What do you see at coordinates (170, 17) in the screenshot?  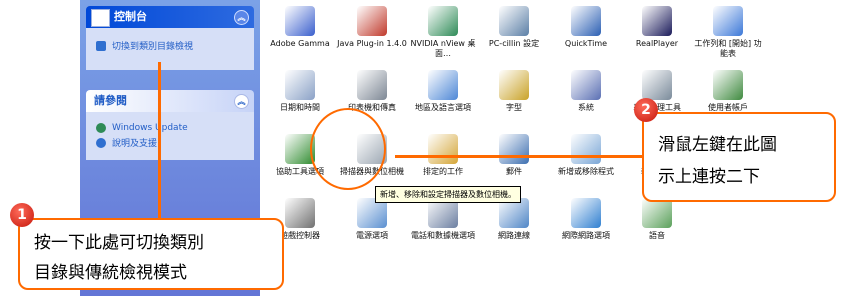 I see `control-panel-header: 控制台 ︽` at bounding box center [170, 17].